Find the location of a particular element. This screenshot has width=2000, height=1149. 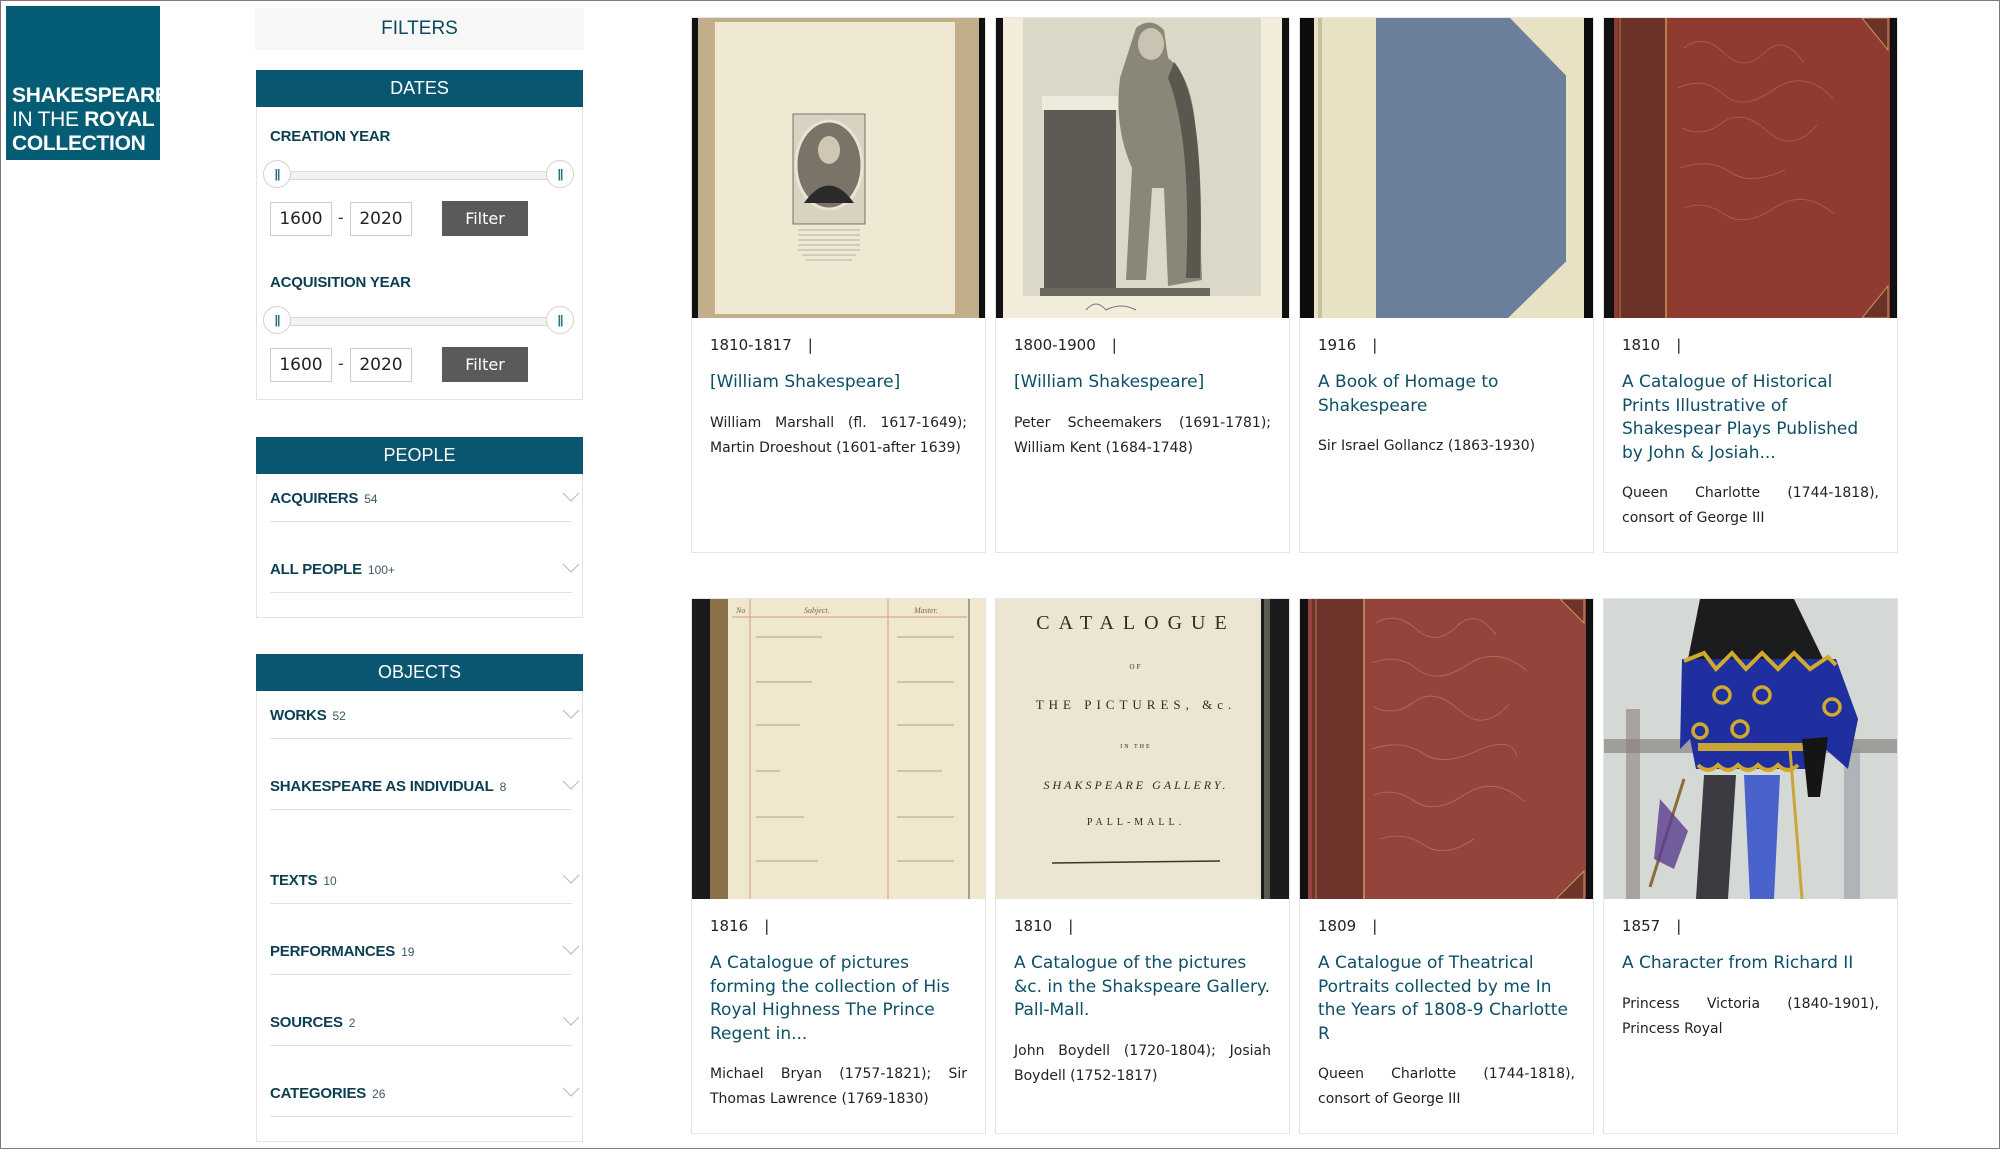

filter-works: WORKS 52 is located at coordinates (425, 717).